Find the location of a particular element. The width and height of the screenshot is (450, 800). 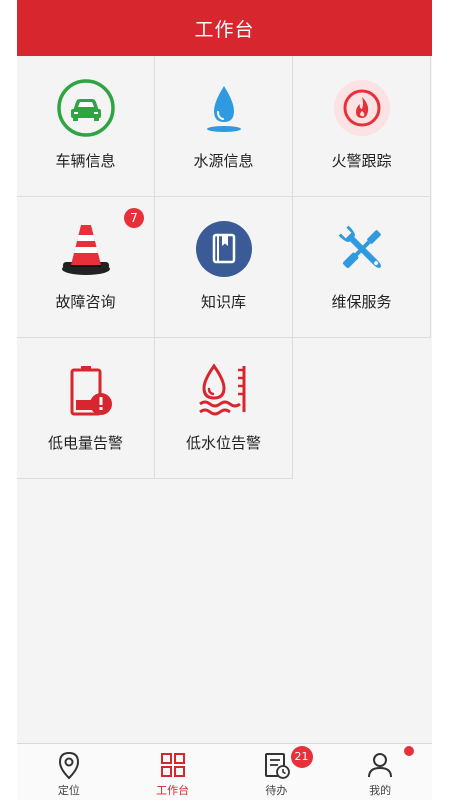

tab-location: 定位 is located at coordinates (69, 772).